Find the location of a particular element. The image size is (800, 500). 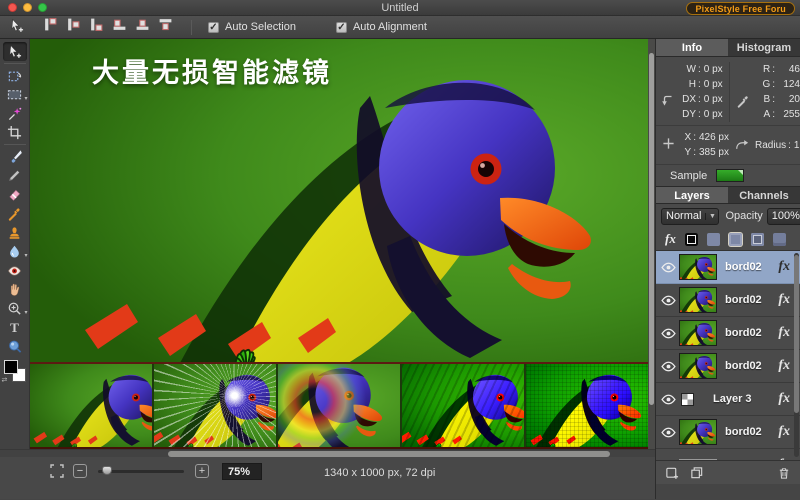

canvas-horizontal-scrollbar is located at coordinates (327, 453).